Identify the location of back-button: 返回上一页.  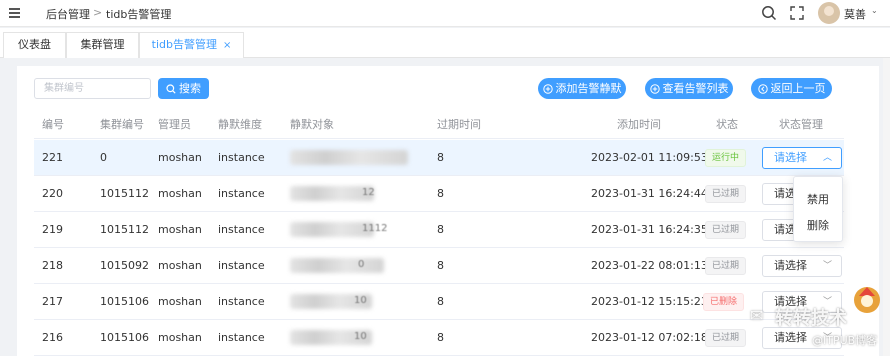
(791, 88).